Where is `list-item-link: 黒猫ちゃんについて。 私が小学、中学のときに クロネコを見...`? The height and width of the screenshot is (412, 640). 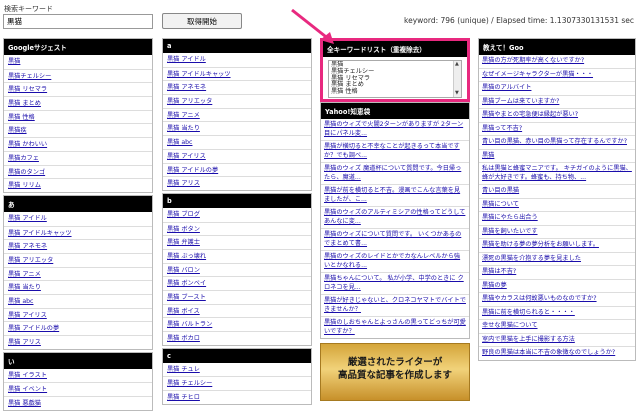 list-item-link: 黒猫ちゃんについて。 私が小学、中学のときに クロネコを見... is located at coordinates (394, 283).